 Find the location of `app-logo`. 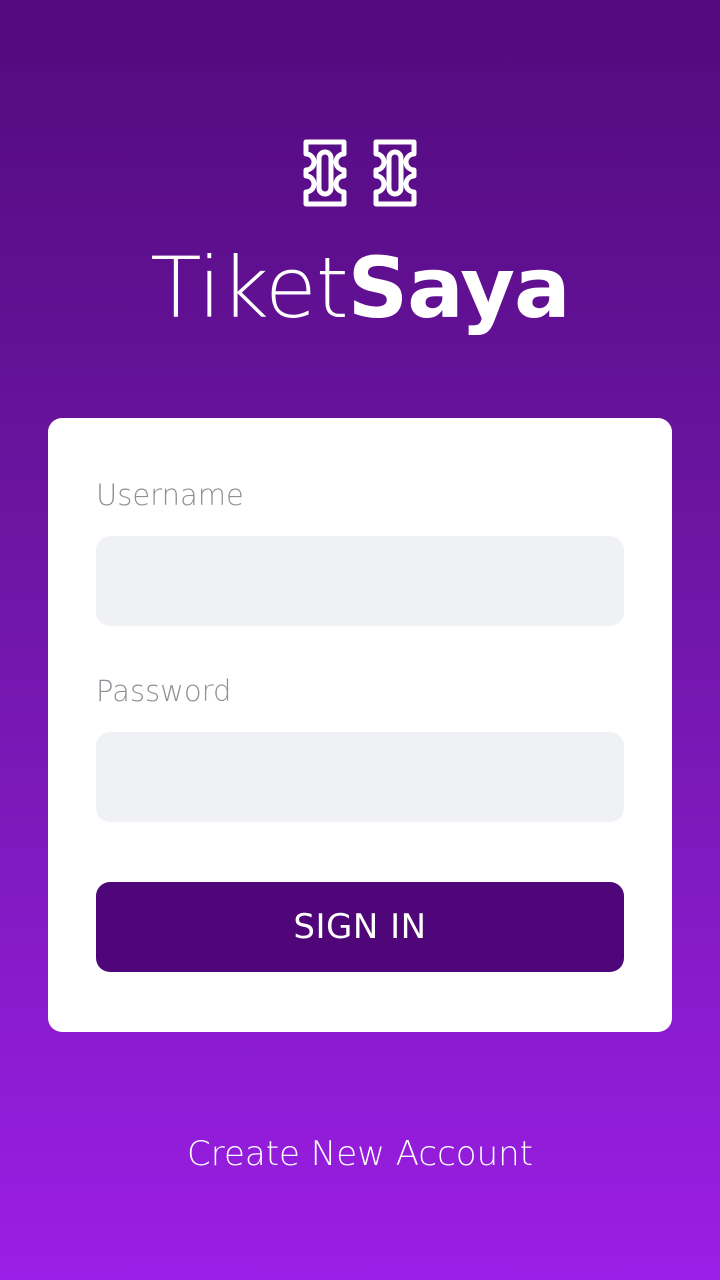

app-logo is located at coordinates (360, 175).